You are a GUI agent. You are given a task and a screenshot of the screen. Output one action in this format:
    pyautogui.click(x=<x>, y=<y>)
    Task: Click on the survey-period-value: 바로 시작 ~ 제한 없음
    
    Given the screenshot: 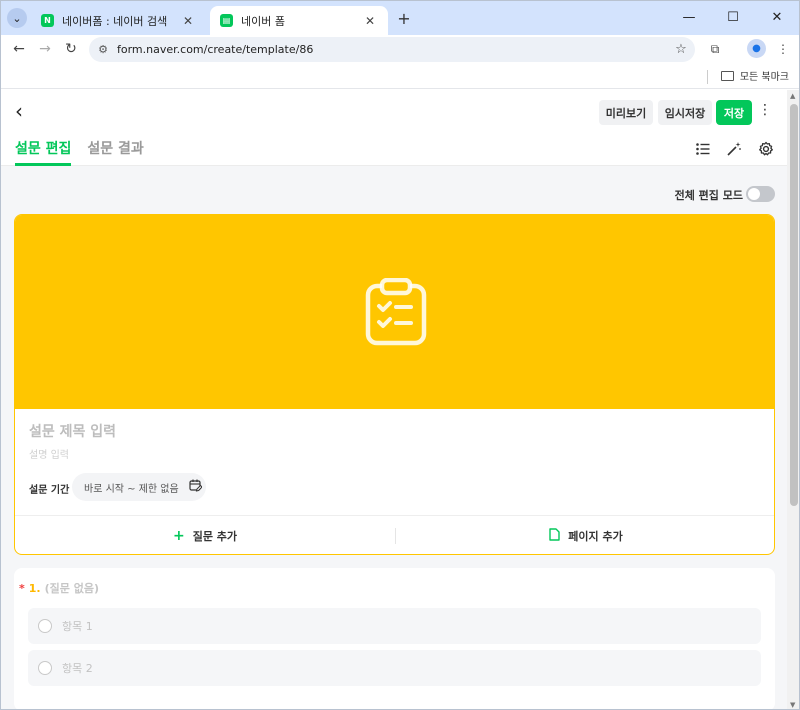 What is the action you would take?
    pyautogui.click(x=131, y=489)
    